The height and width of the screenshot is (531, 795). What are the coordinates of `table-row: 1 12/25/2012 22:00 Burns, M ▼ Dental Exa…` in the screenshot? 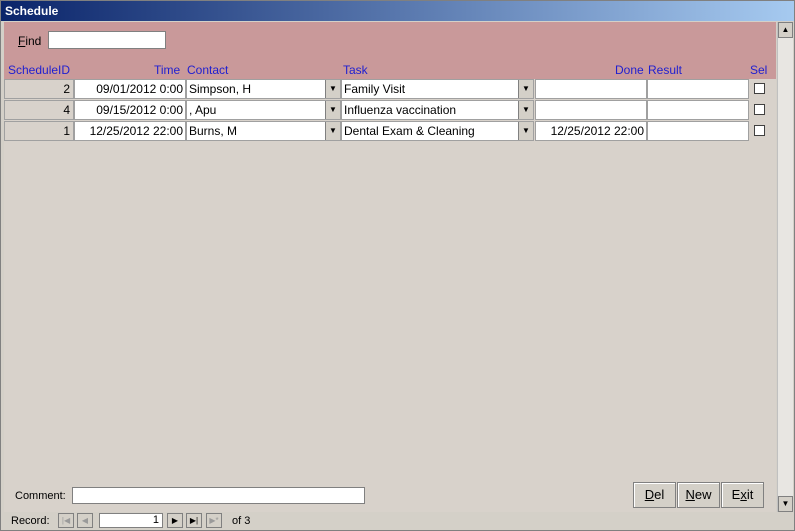 It's located at (390, 131).